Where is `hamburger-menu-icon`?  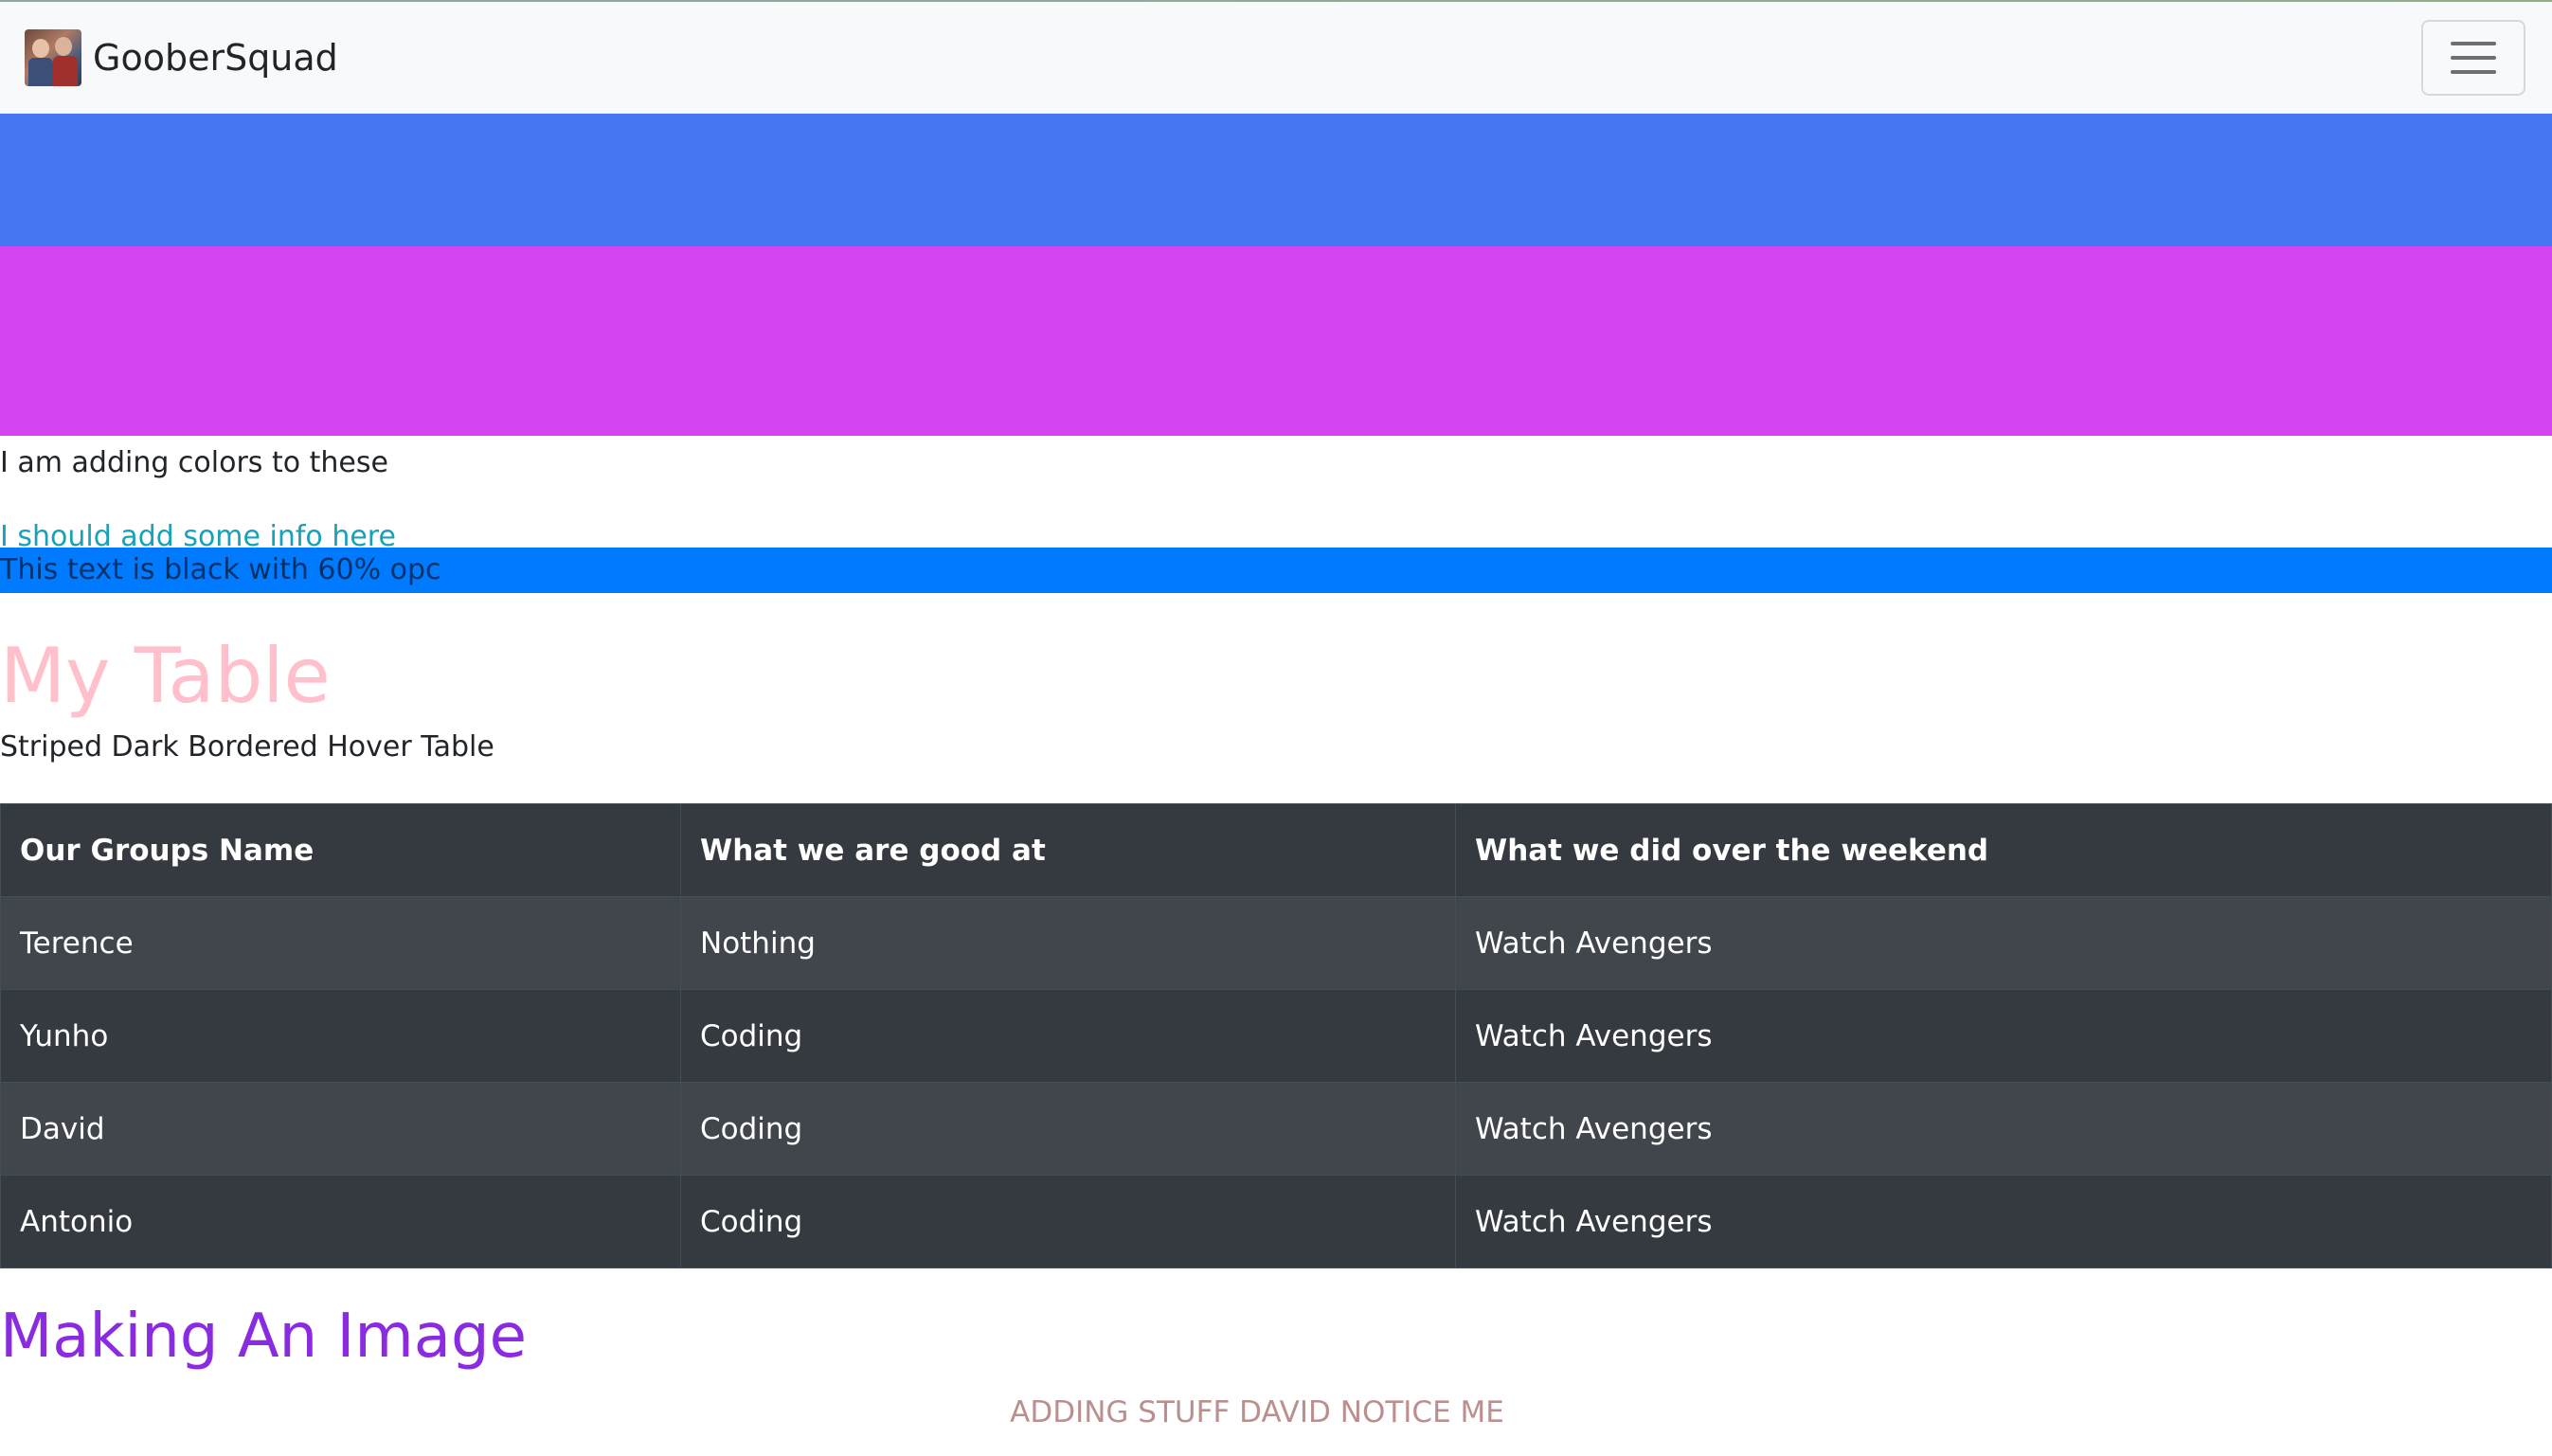
hamburger-menu-icon is located at coordinates (2473, 43).